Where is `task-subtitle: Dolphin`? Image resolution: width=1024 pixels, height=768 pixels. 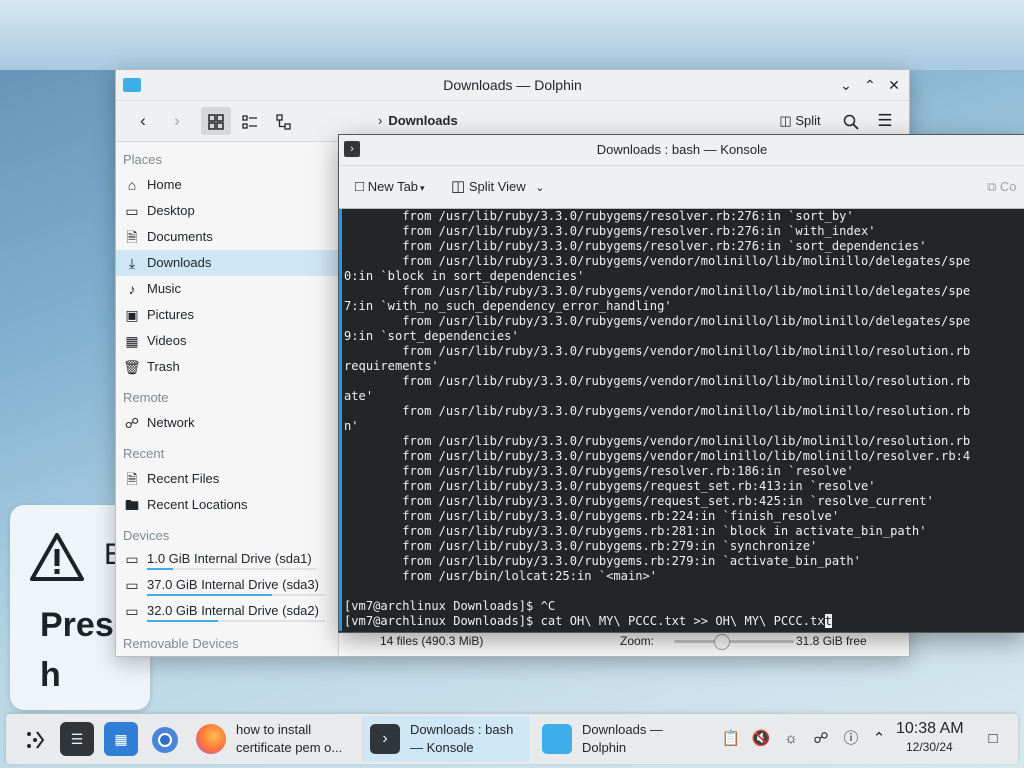
task-subtitle: Dolphin is located at coordinates (604, 747).